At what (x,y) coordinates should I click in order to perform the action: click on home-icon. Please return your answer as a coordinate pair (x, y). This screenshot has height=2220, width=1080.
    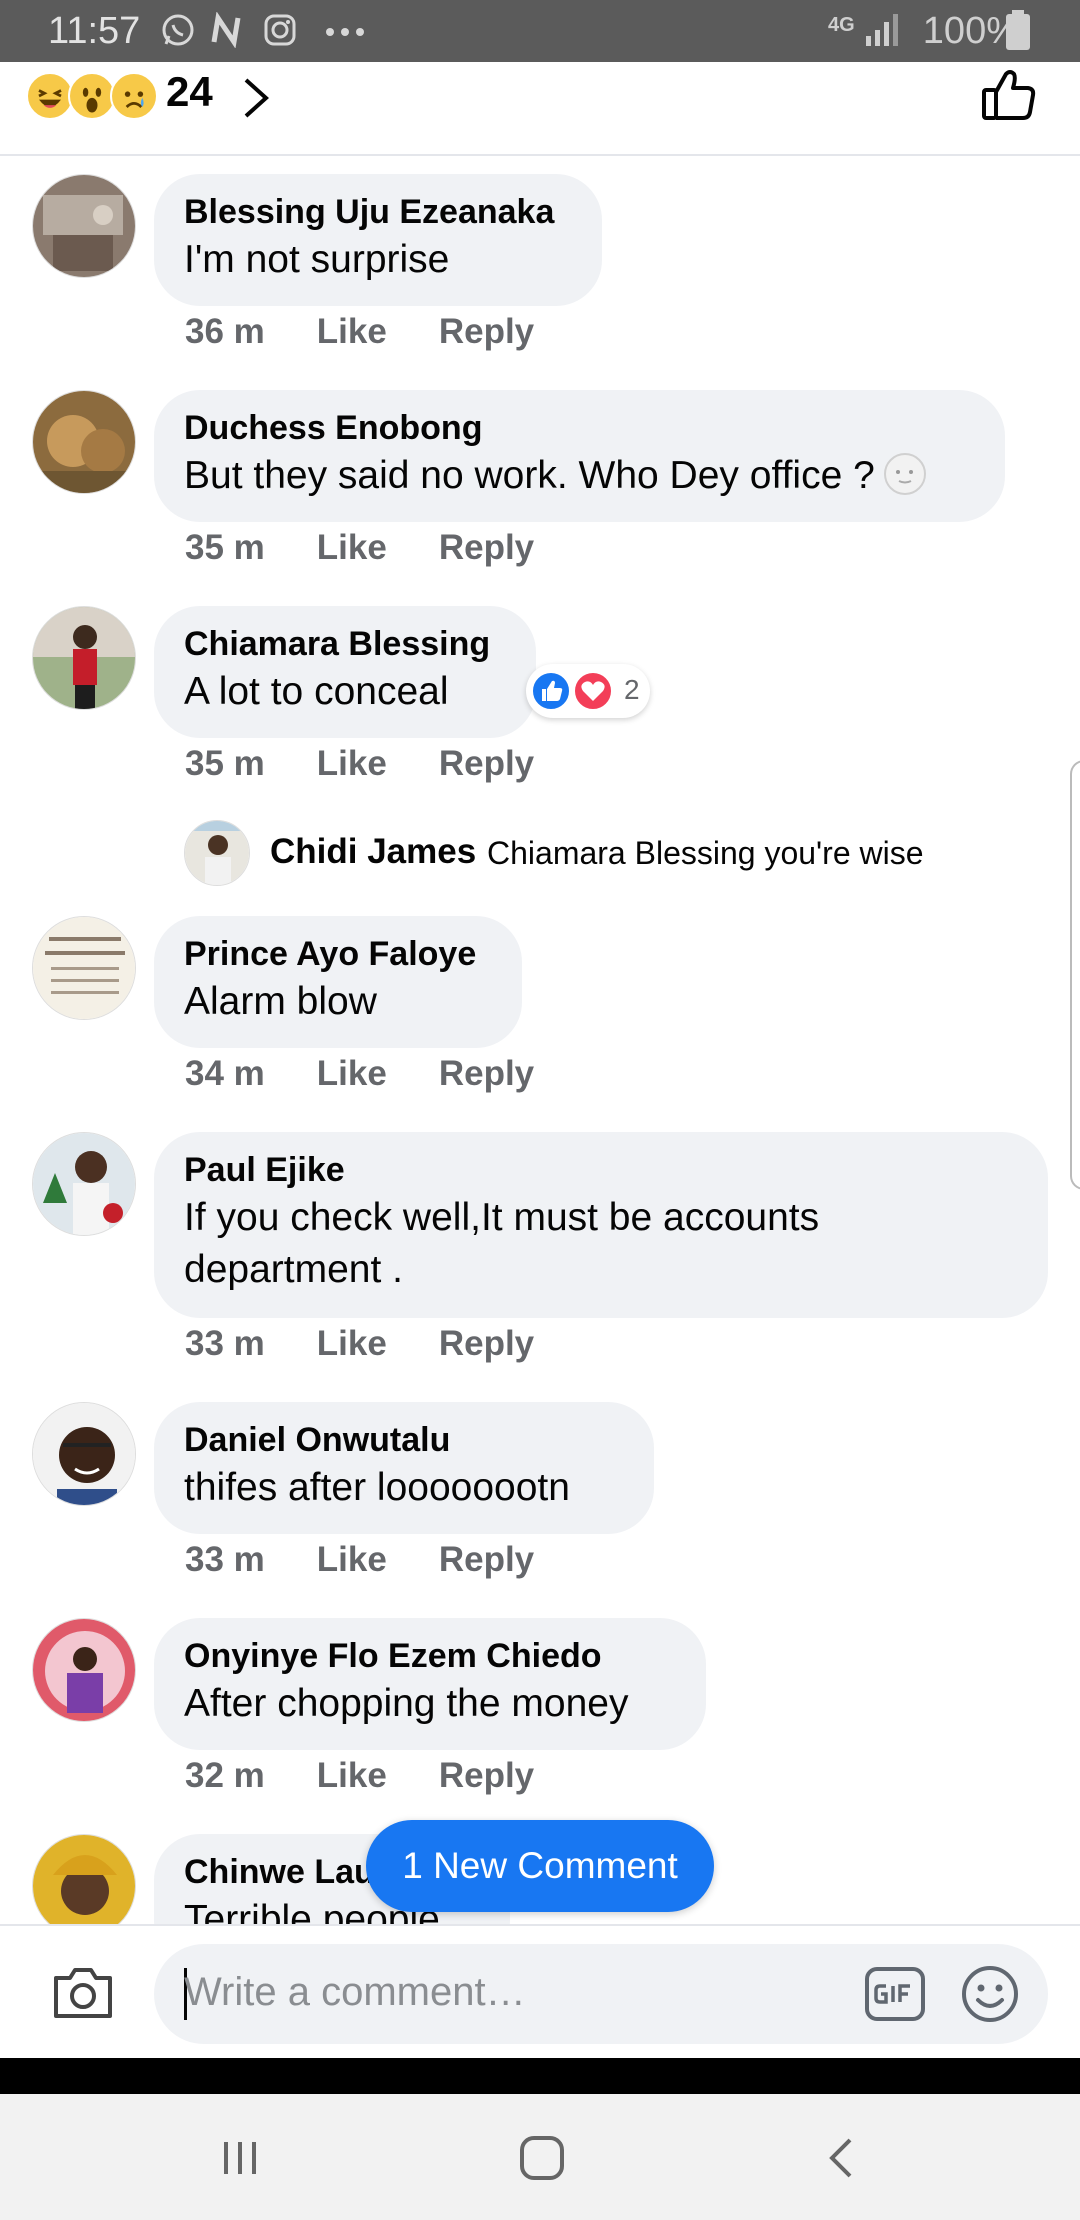
    Looking at the image, I should click on (542, 2158).